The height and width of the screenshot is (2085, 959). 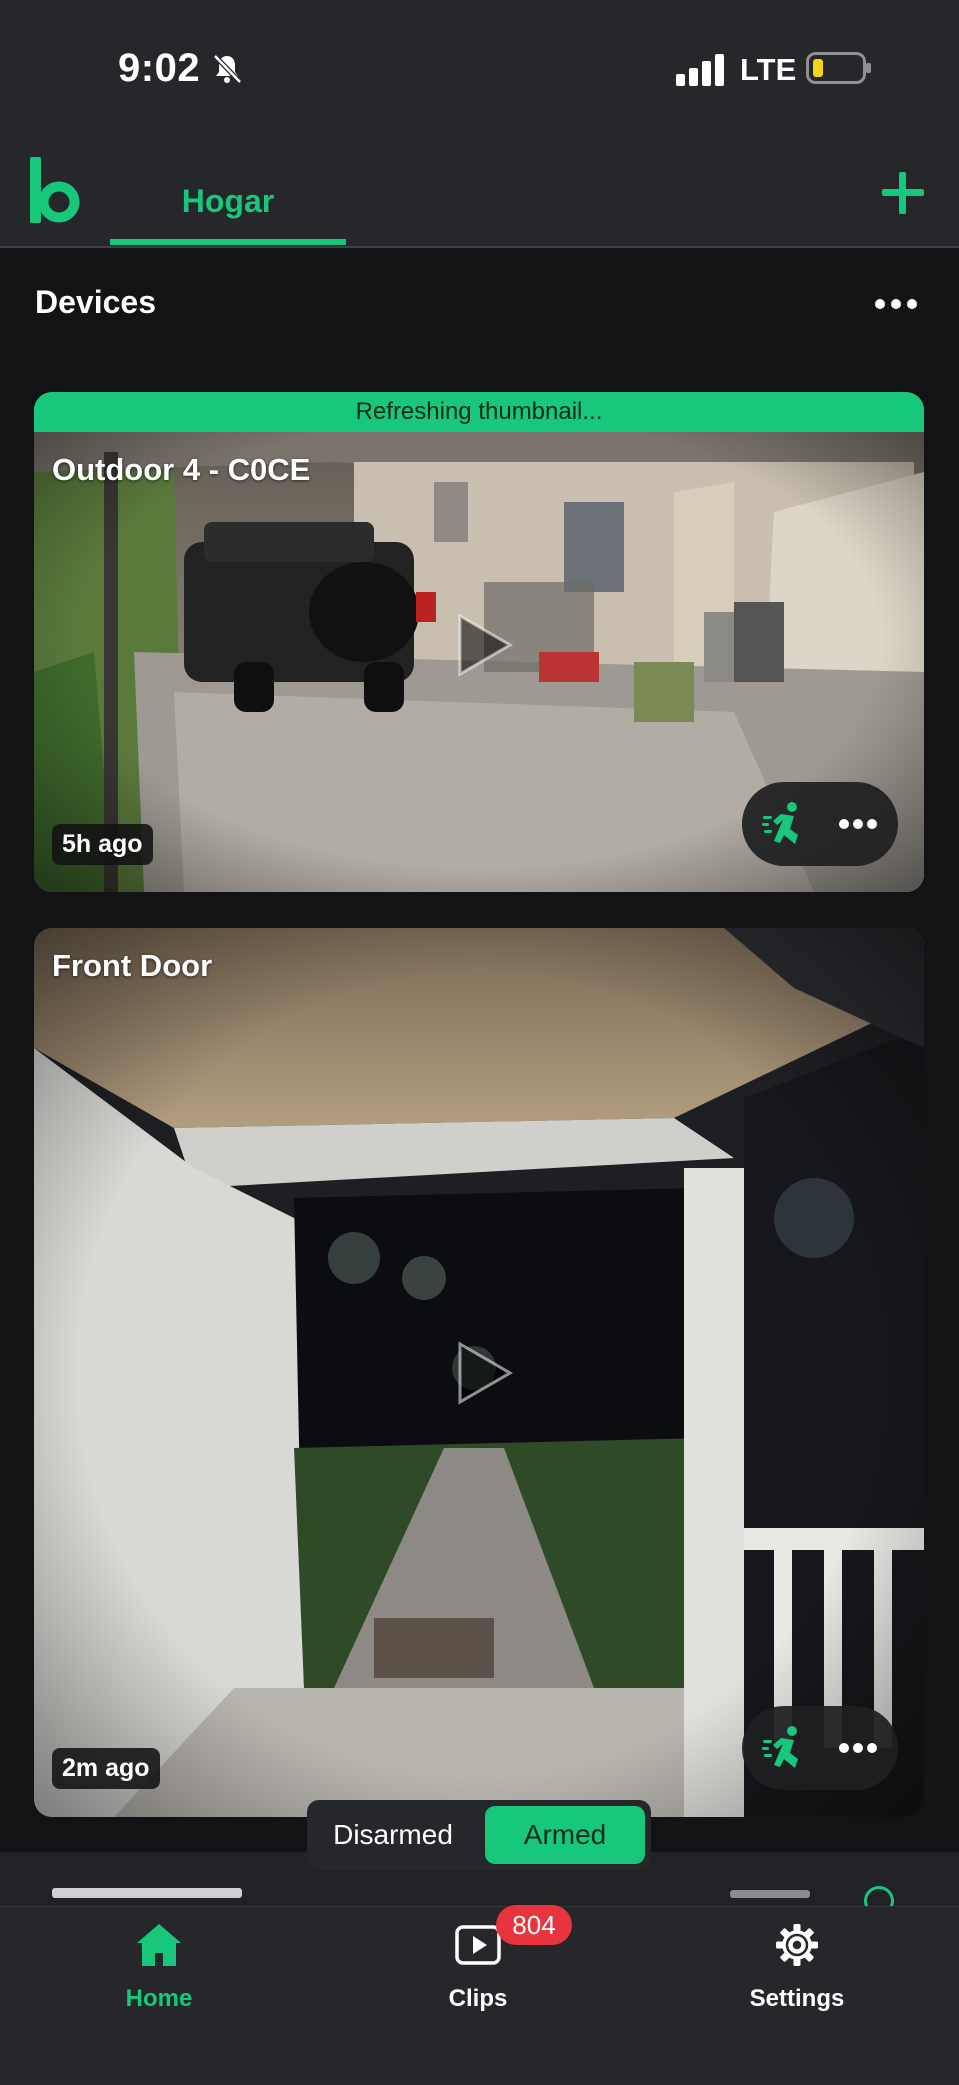 I want to click on status-time: 9:02, so click(x=159, y=68).